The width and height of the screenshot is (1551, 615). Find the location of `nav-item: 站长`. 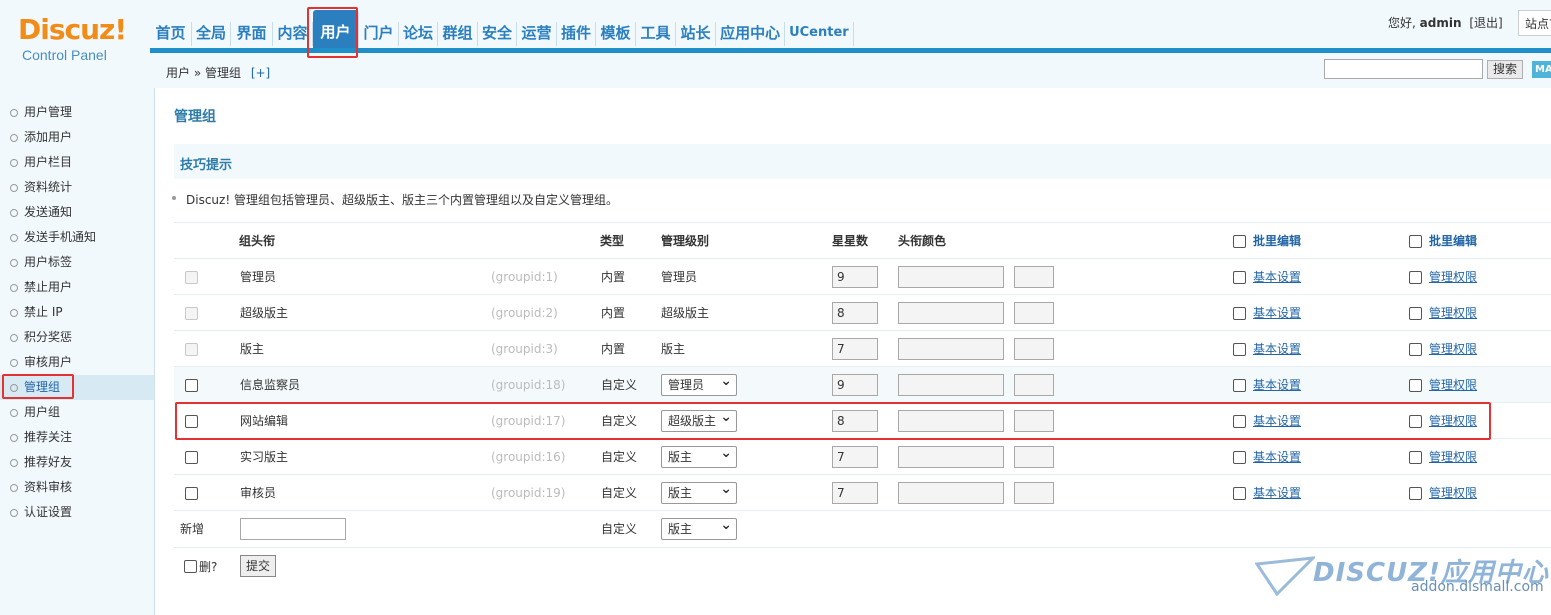

nav-item: 站长 is located at coordinates (696, 34).